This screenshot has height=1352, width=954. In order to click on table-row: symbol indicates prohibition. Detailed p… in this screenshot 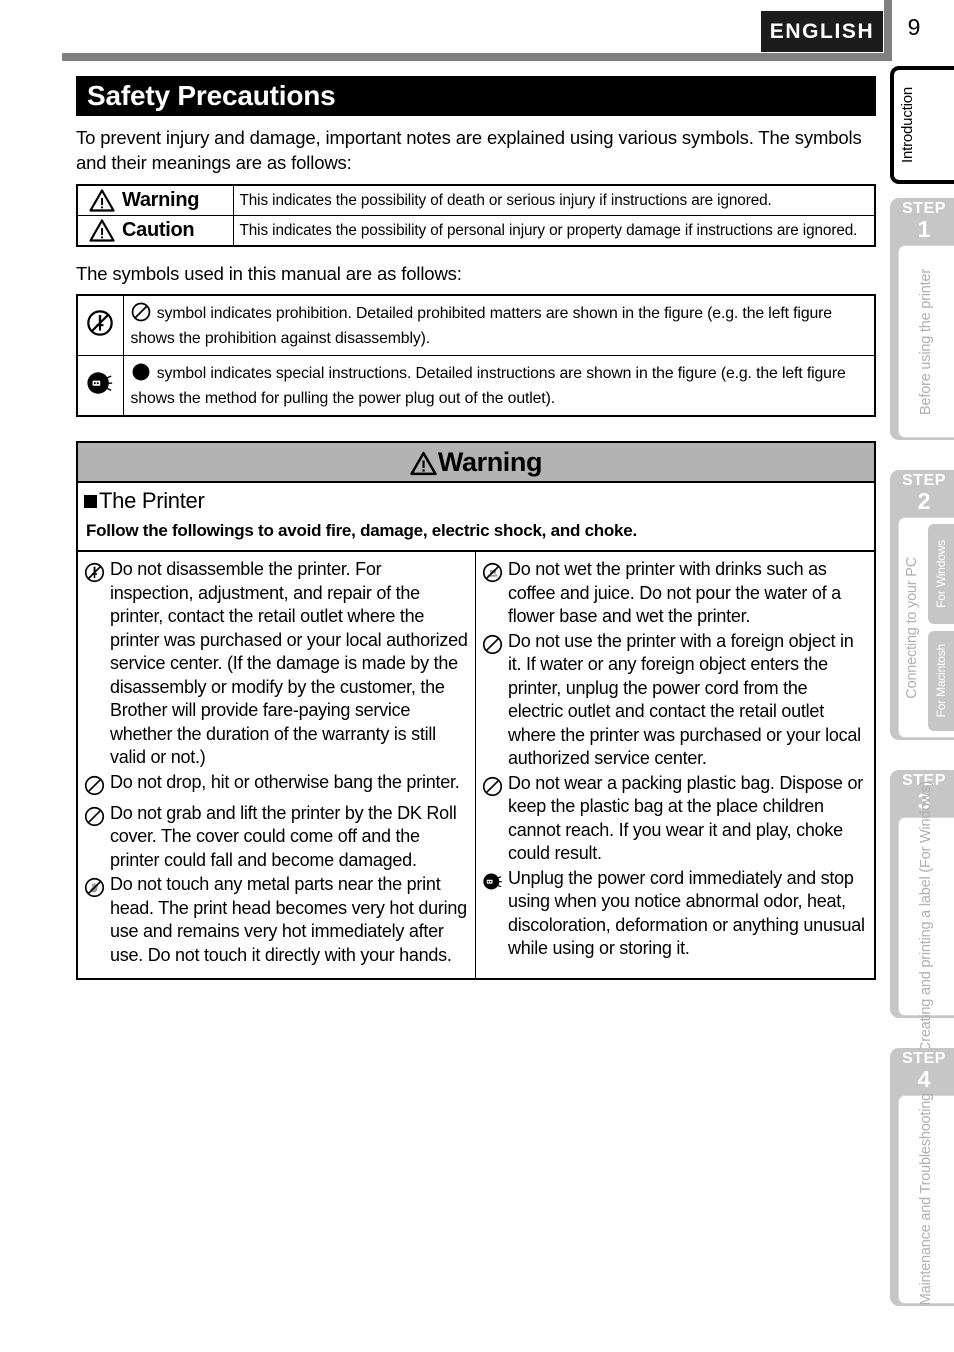, I will do `click(476, 325)`.